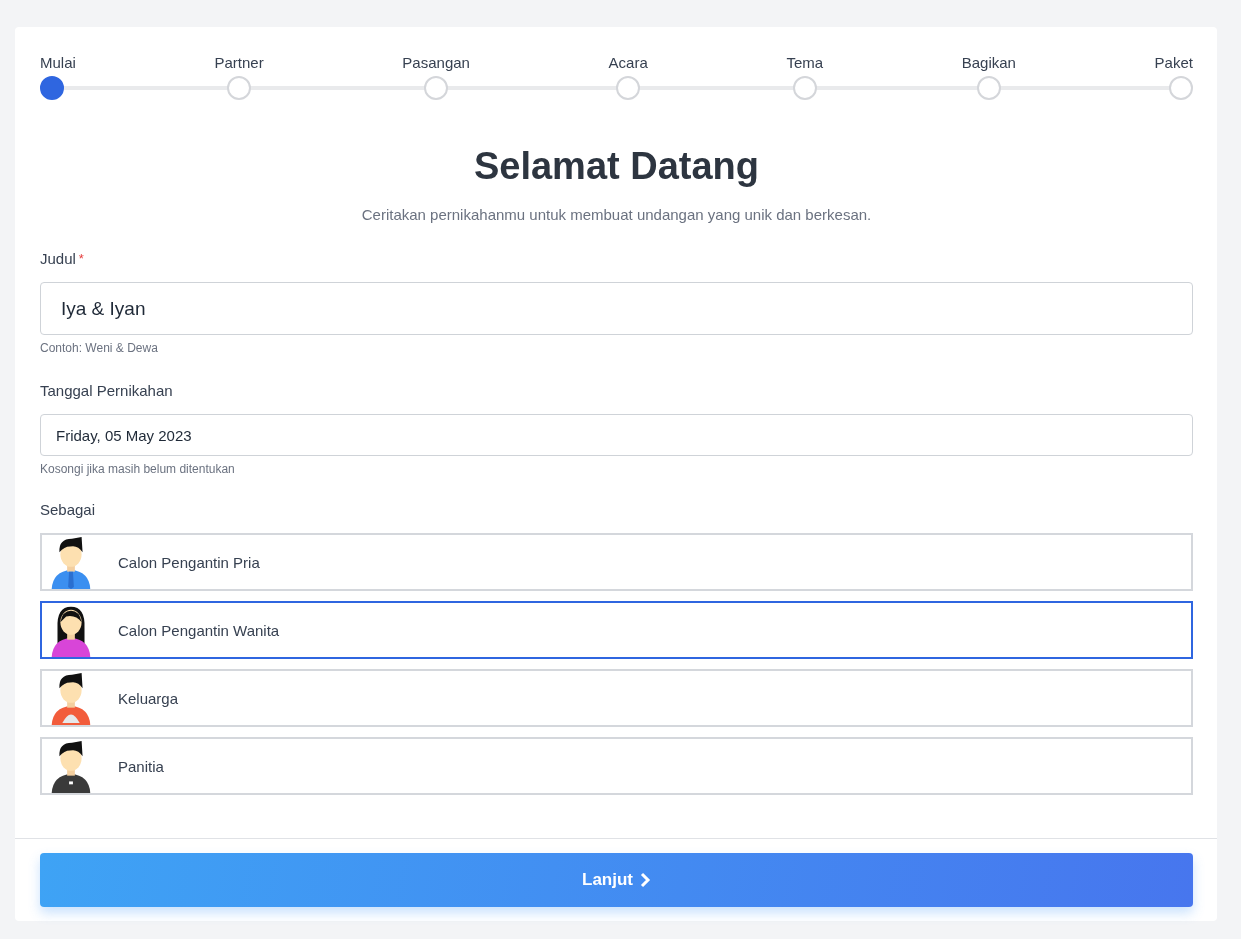 This screenshot has height=939, width=1241. I want to click on role-option: Keluarga, so click(616, 698).